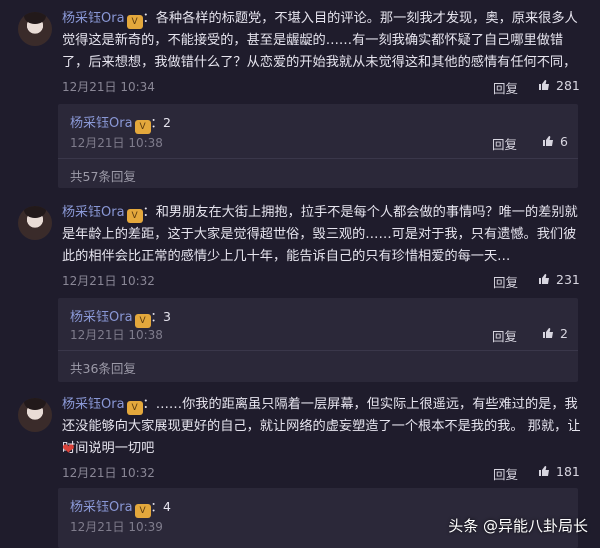  What do you see at coordinates (116, 527) in the screenshot?
I see `sub-reply-time: 12月21日 10:39` at bounding box center [116, 527].